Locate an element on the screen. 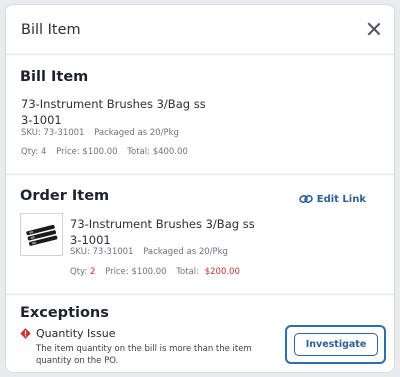 This screenshot has width=400, height=377. panel-title: Bill Item is located at coordinates (51, 30).